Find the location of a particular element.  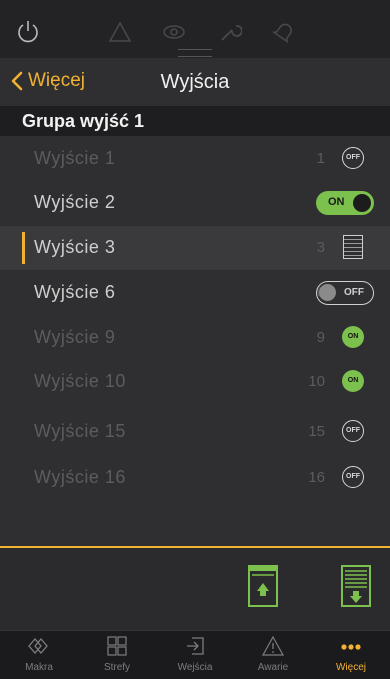

tab-wejscia: Wejścia is located at coordinates (195, 654).